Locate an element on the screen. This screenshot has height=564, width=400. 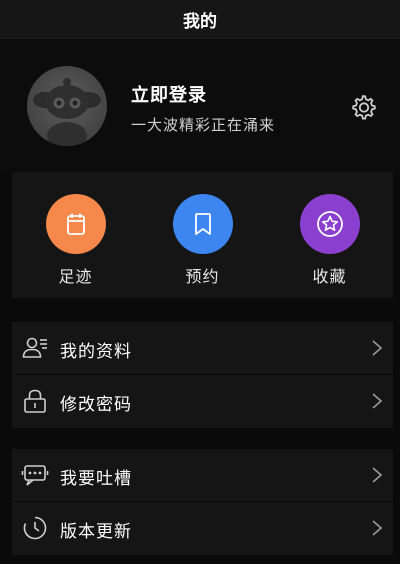
page-title: 我的 is located at coordinates (200, 21).